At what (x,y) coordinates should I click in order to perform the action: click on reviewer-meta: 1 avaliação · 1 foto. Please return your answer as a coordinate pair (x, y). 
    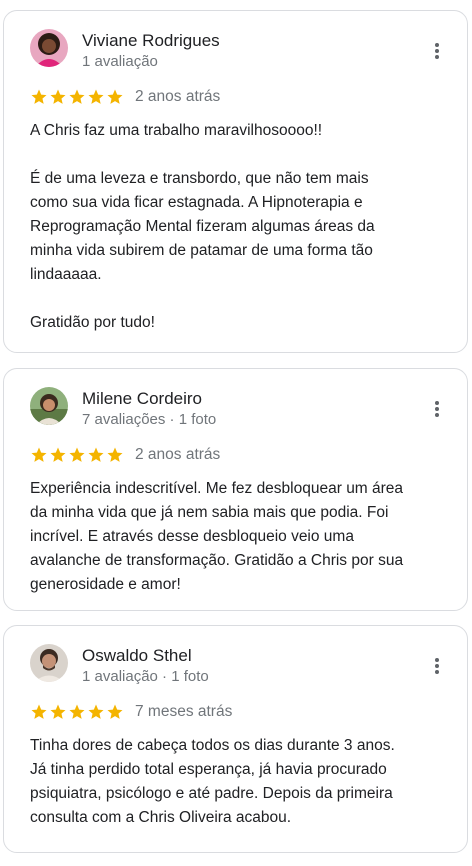
    Looking at the image, I should click on (145, 676).